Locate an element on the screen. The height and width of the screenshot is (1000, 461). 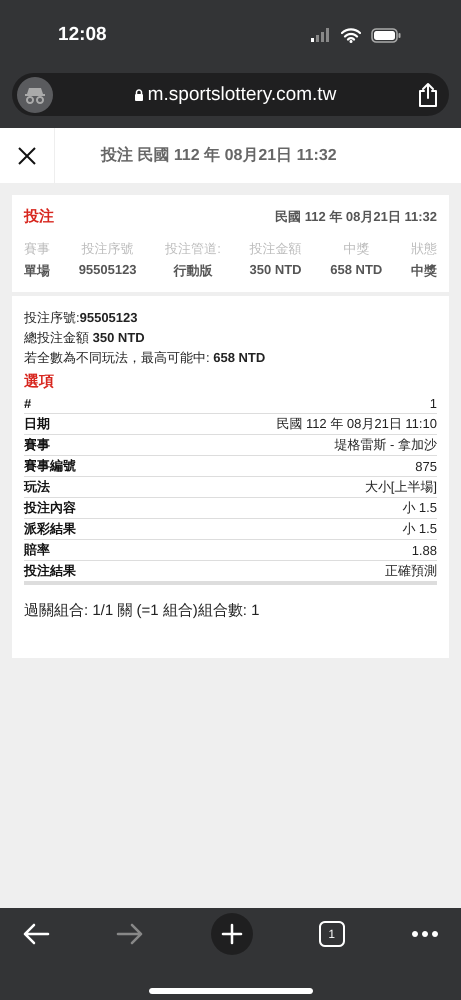
close-icon is located at coordinates (27, 156).